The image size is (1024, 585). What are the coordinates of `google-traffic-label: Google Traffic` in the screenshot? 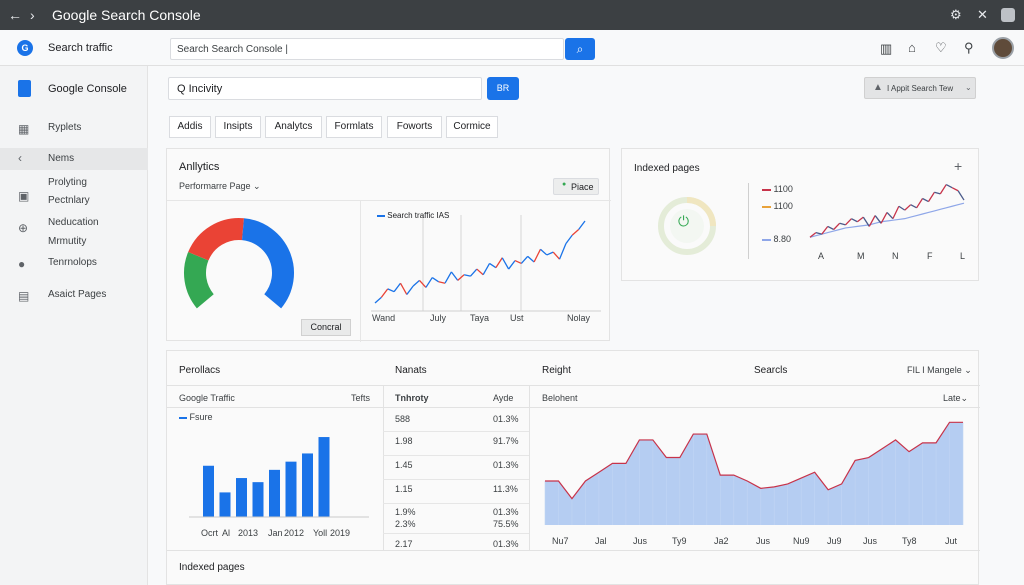 It's located at (207, 398).